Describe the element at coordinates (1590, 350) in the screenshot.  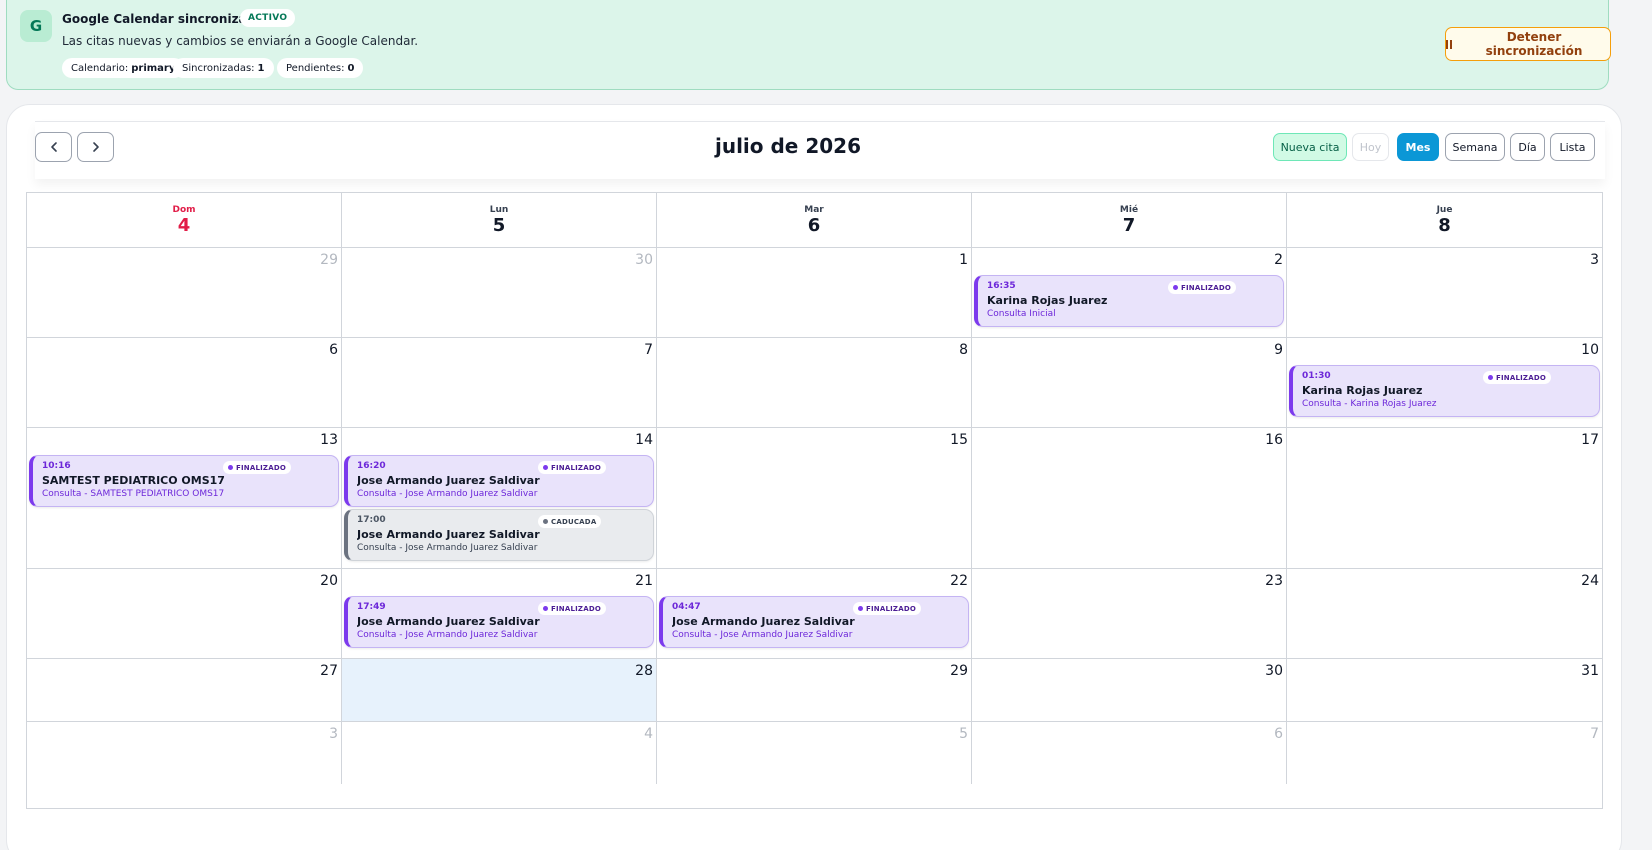
I see `day-number: 10` at that location.